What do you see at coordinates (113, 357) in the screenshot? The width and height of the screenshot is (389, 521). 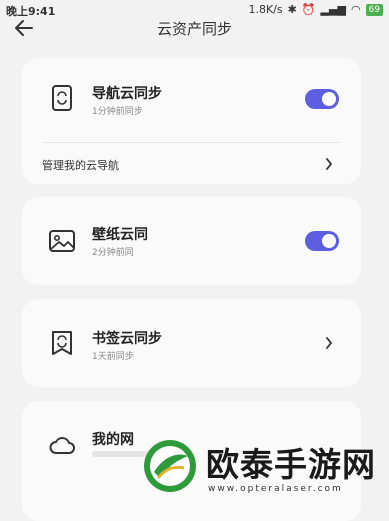 I see `bookmark-sync-time: 1天前同步` at bounding box center [113, 357].